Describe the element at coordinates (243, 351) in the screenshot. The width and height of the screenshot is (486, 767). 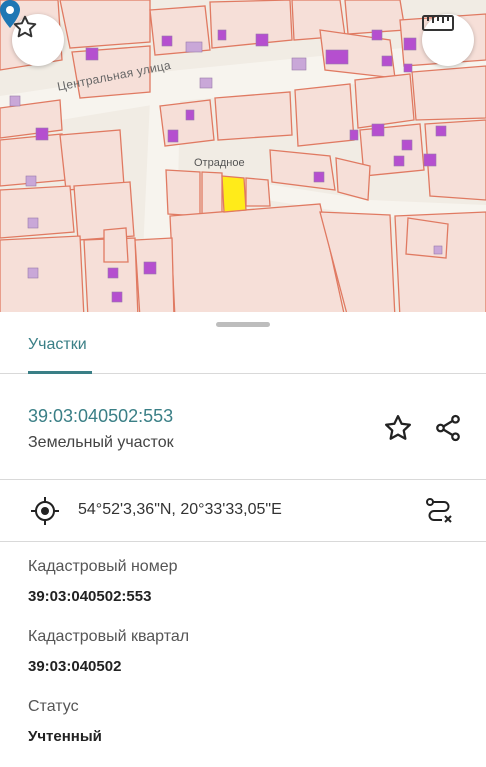
I see `tab-bar: Участки` at that location.